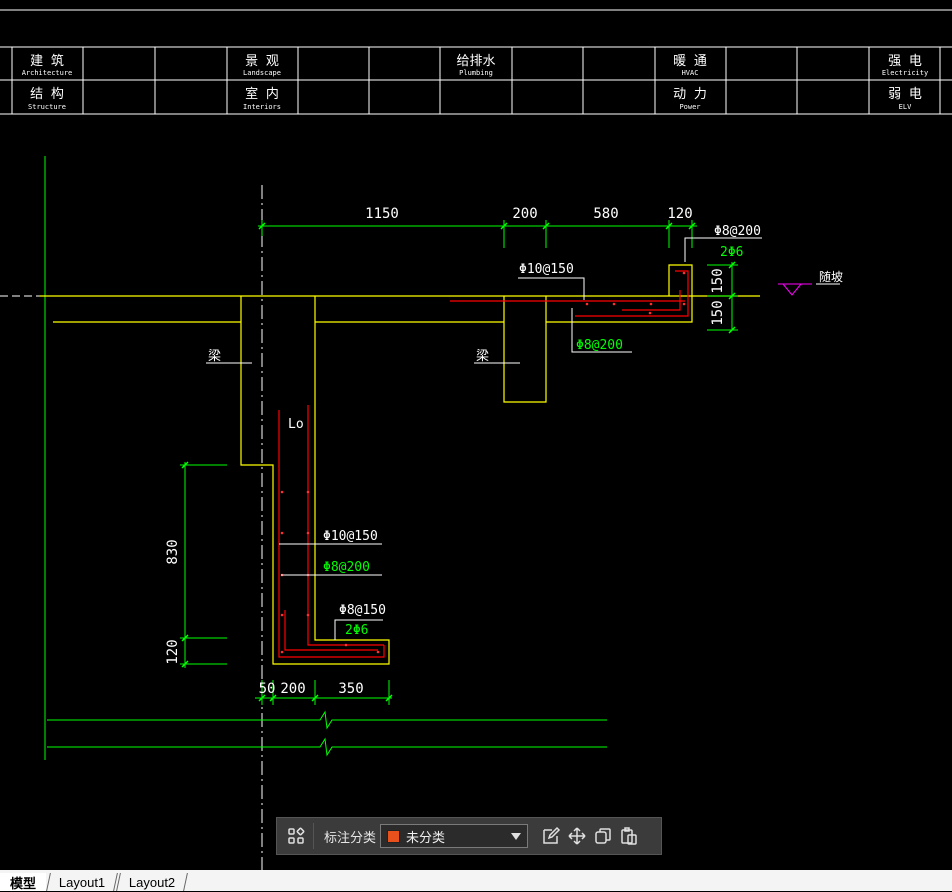  I want to click on rebar-label-r6: Φ8@200, so click(346, 567).